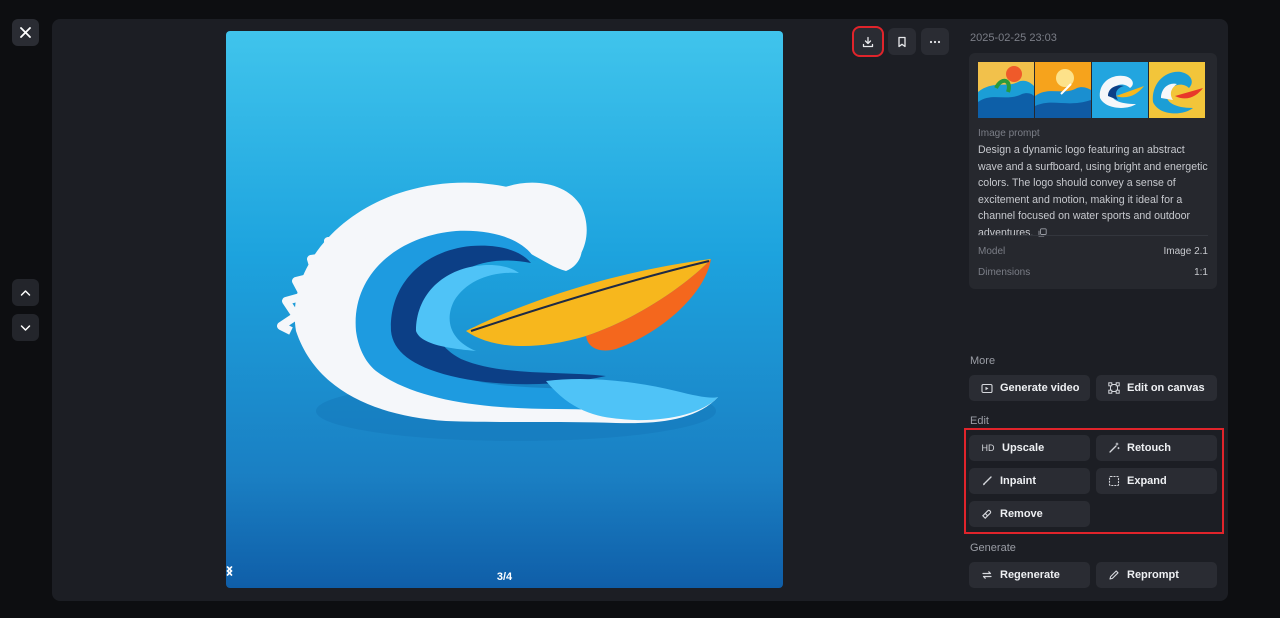 This screenshot has width=1280, height=618. I want to click on bookmark-button, so click(902, 41).